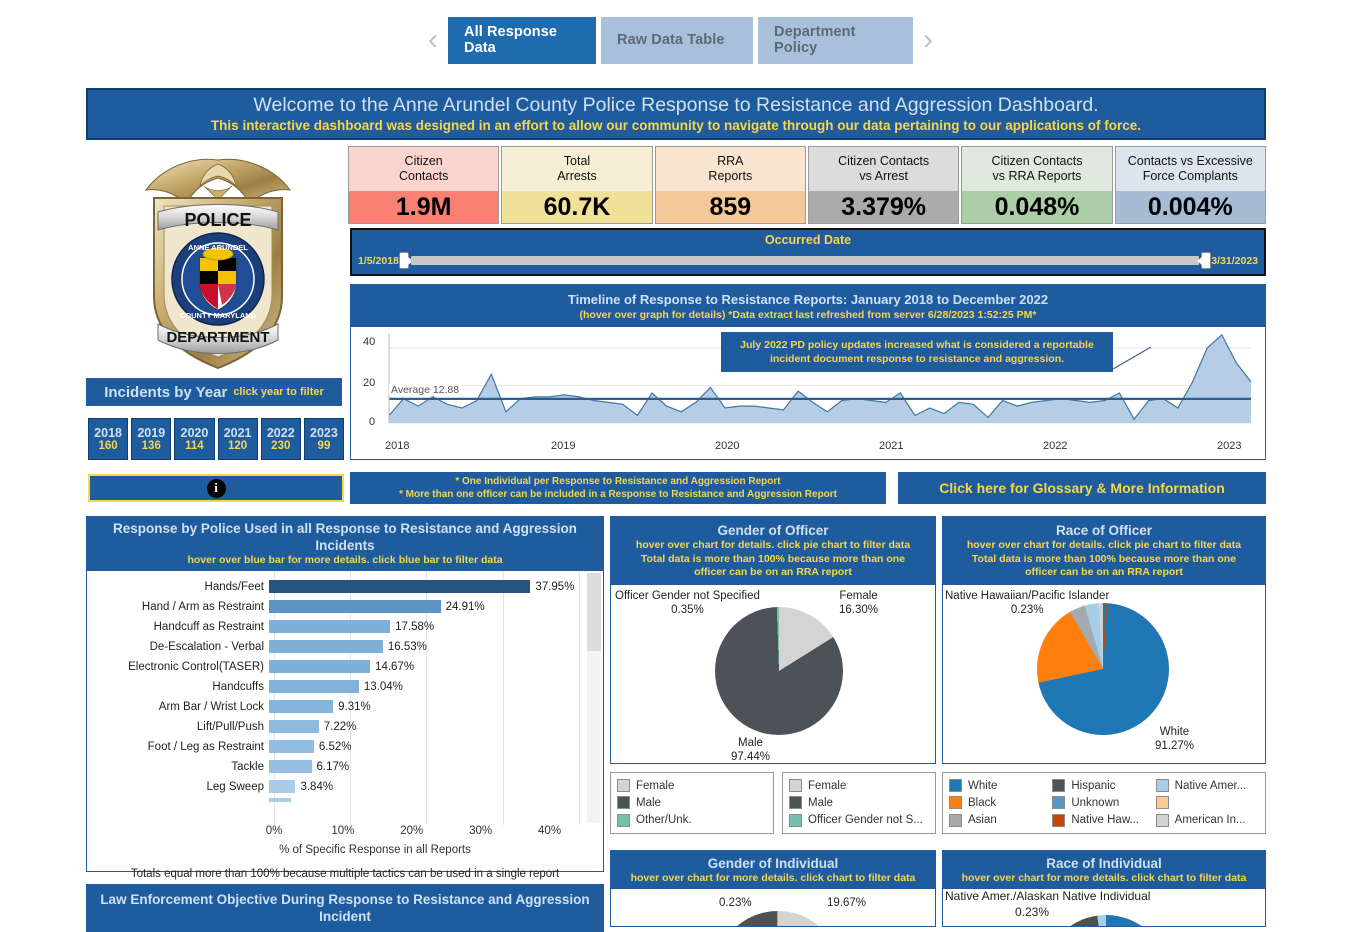 The width and height of the screenshot is (1361, 932). I want to click on gender-officer-label-female: Female 16.30%, so click(859, 603).